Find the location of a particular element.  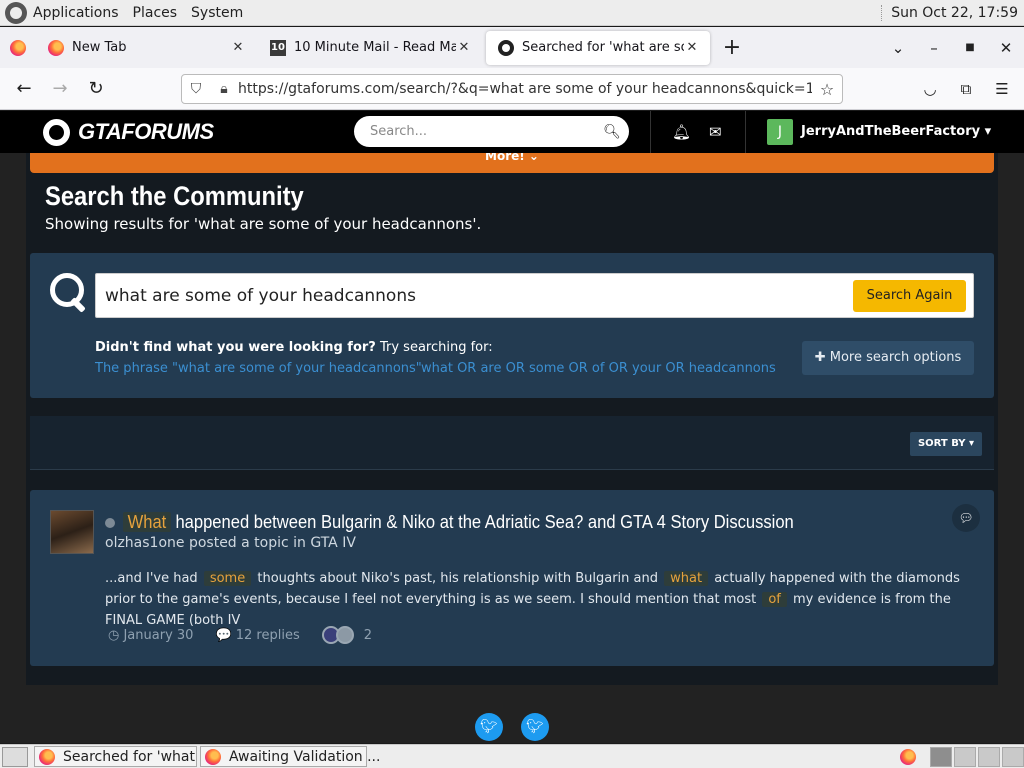

minimize-icon: – is located at coordinates (934, 48).